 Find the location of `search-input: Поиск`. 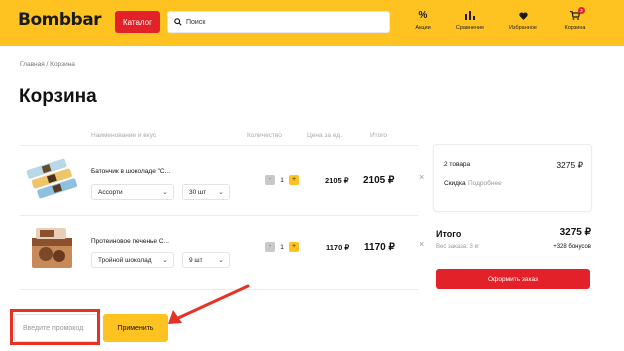

search-input: Поиск is located at coordinates (195, 22).